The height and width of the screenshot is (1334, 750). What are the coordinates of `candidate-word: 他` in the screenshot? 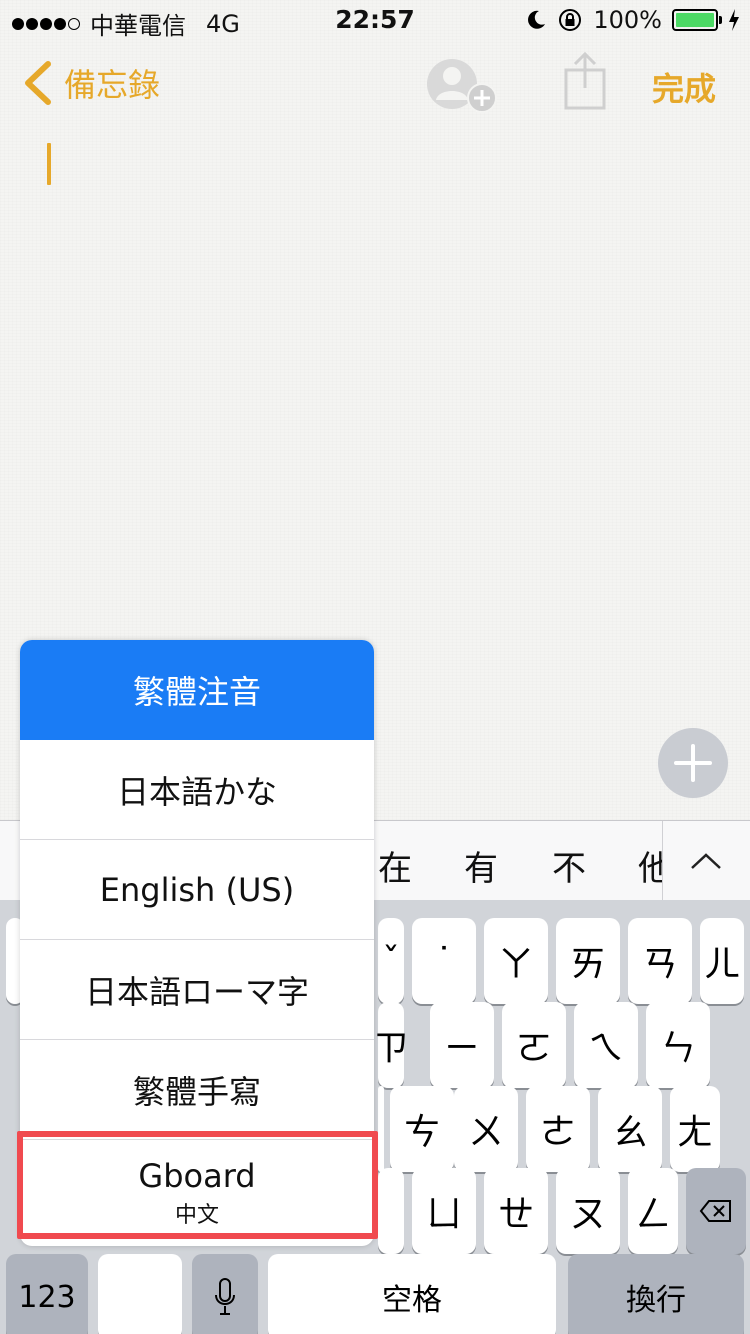 It's located at (650, 865).